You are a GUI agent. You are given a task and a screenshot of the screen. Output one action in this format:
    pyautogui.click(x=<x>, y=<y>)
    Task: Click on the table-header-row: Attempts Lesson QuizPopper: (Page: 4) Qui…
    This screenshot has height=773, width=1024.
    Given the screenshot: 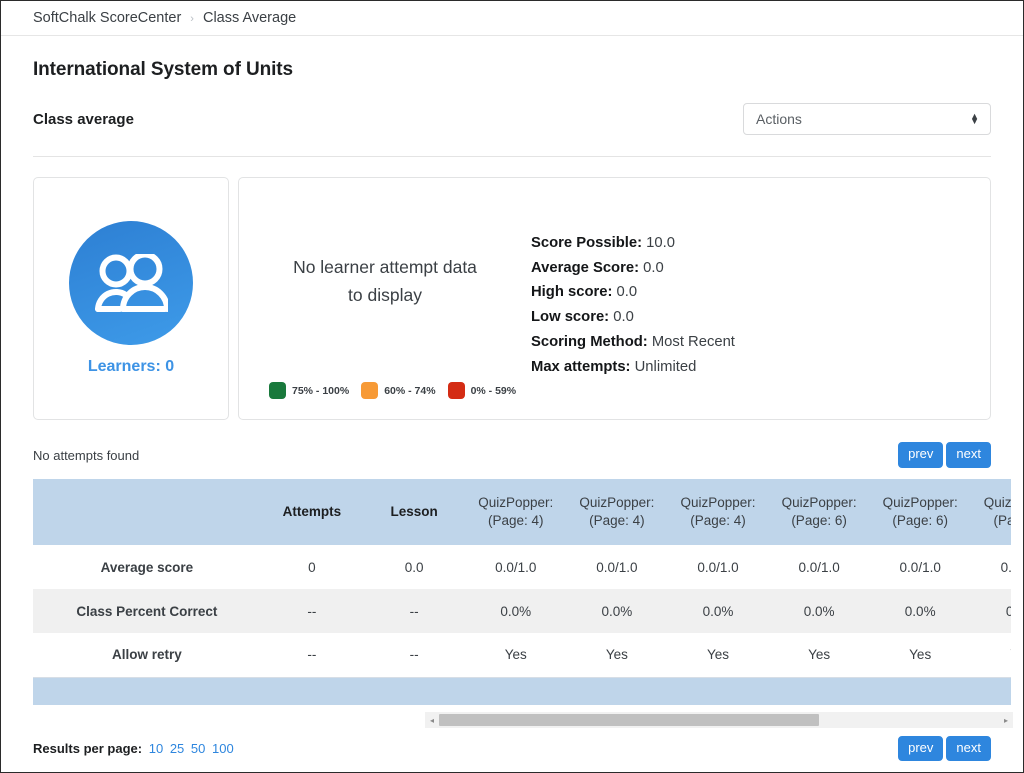 What is the action you would take?
    pyautogui.click(x=522, y=512)
    